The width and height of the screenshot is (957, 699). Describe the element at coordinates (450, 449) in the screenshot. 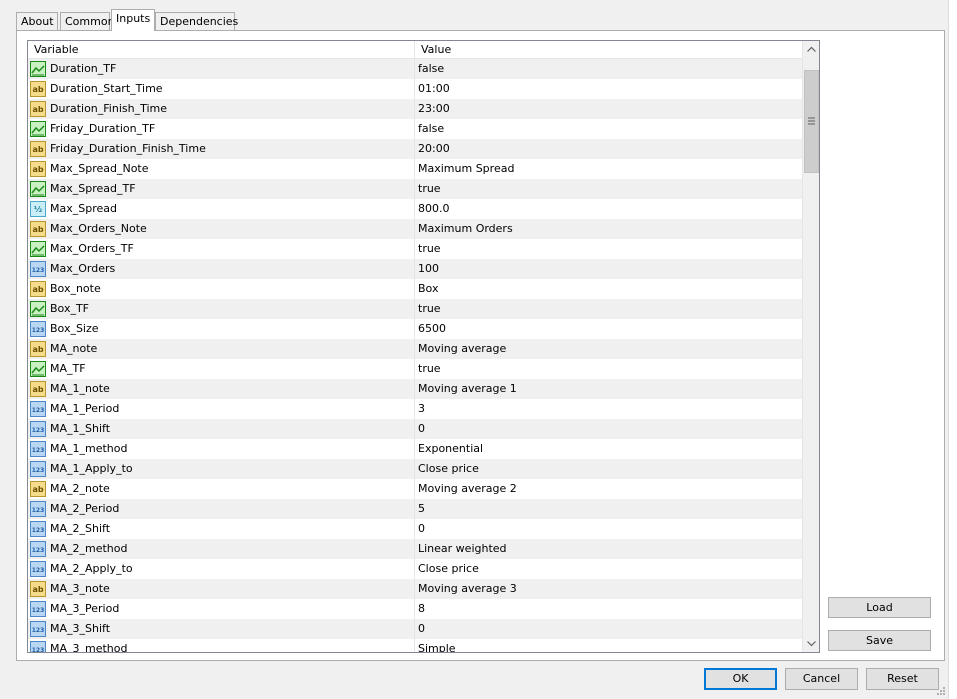

I see `value-cell: Exponential` at that location.